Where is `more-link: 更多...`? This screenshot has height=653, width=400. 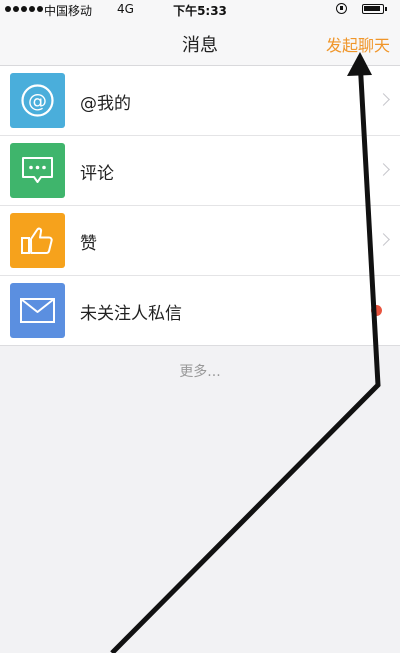 more-link: 更多... is located at coordinates (200, 371).